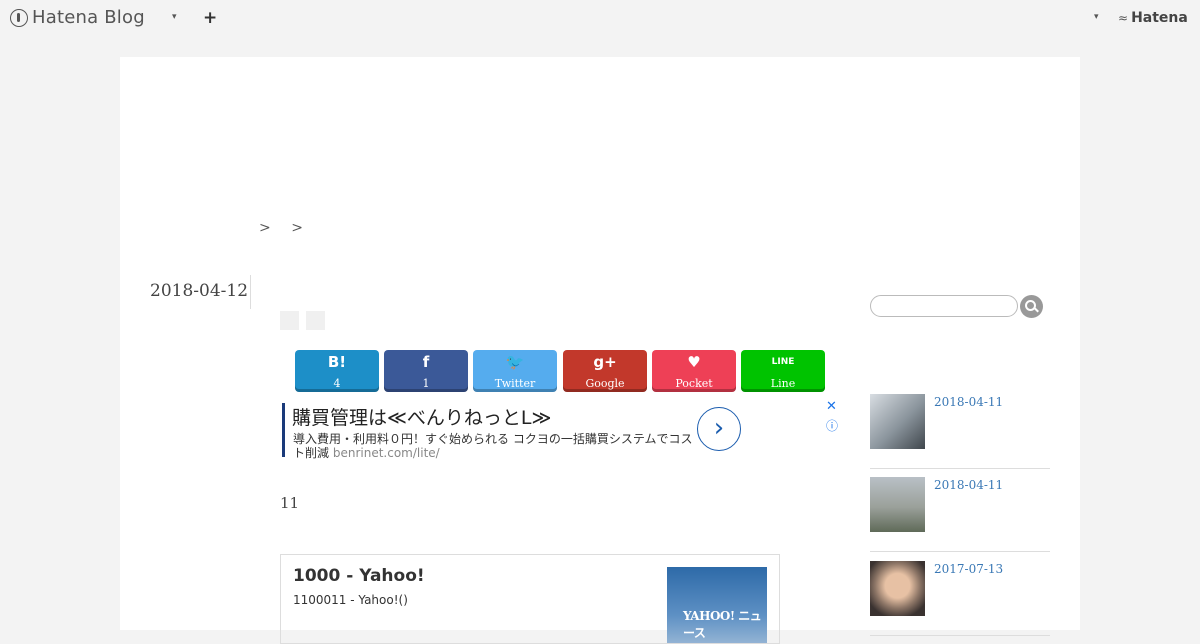  What do you see at coordinates (722, 624) in the screenshot?
I see `yahoo-news-logo: YAHOO! ニュース` at bounding box center [722, 624].